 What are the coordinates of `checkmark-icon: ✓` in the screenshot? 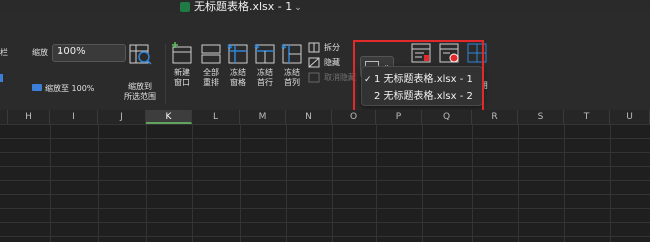 It's located at (368, 80).